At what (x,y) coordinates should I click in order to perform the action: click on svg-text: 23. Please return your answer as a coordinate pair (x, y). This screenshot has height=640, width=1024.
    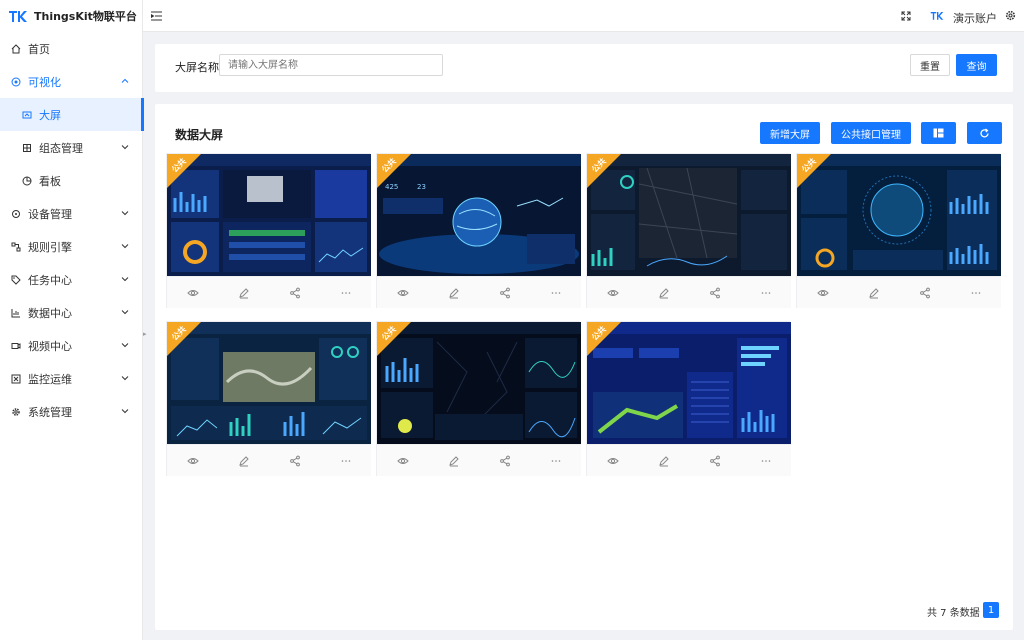
    Looking at the image, I should click on (421, 187).